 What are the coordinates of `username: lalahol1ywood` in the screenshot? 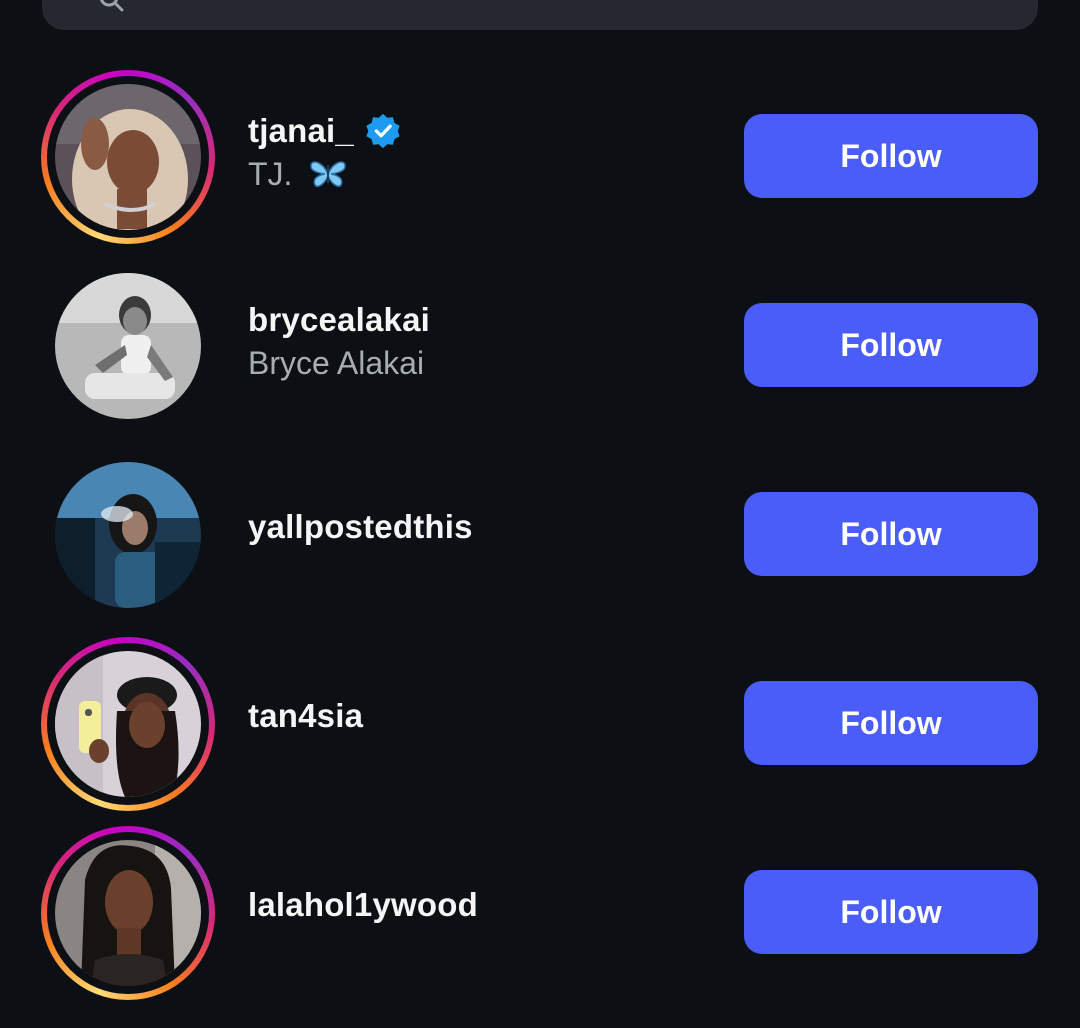 It's located at (363, 905).